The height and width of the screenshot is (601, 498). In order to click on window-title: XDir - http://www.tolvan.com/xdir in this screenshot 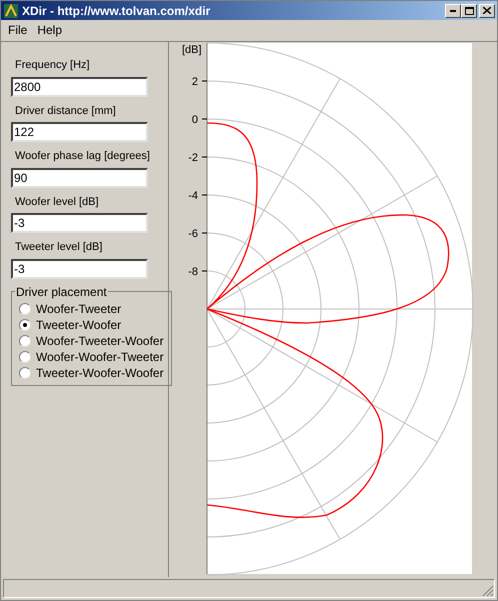, I will do `click(116, 11)`.